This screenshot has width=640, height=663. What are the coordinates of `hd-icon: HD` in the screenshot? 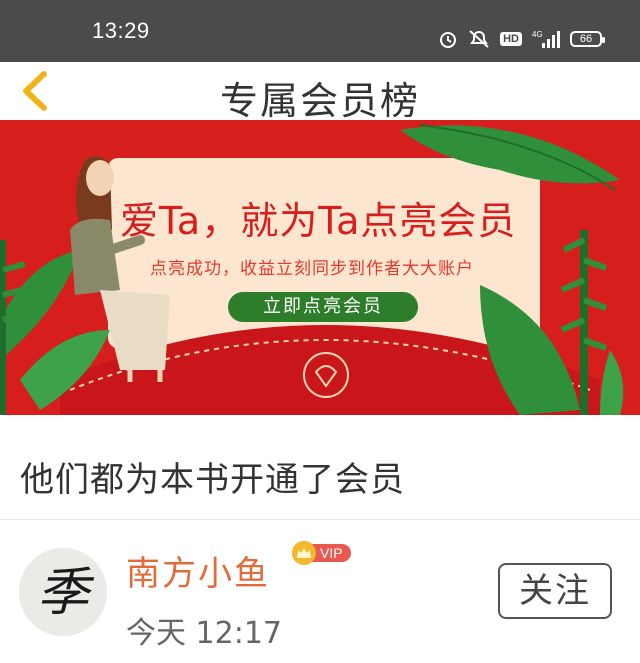 It's located at (511, 39).